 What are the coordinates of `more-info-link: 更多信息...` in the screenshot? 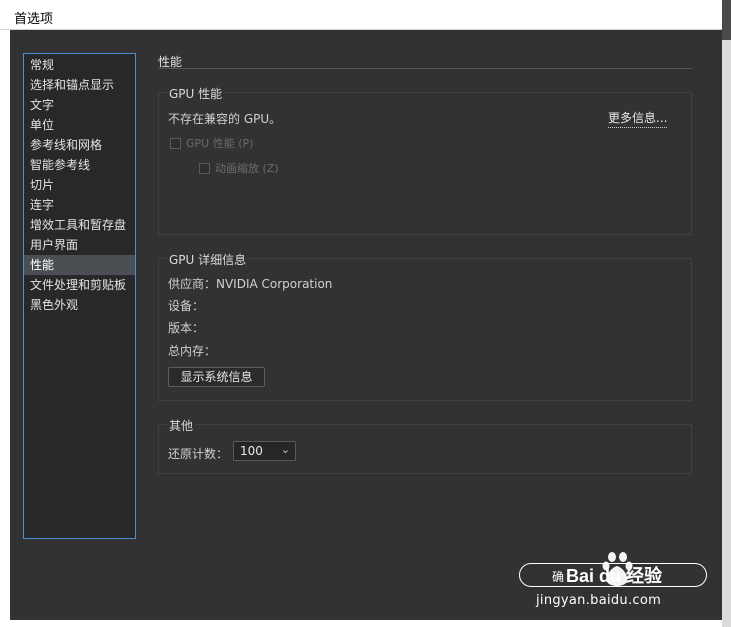 It's located at (638, 118).